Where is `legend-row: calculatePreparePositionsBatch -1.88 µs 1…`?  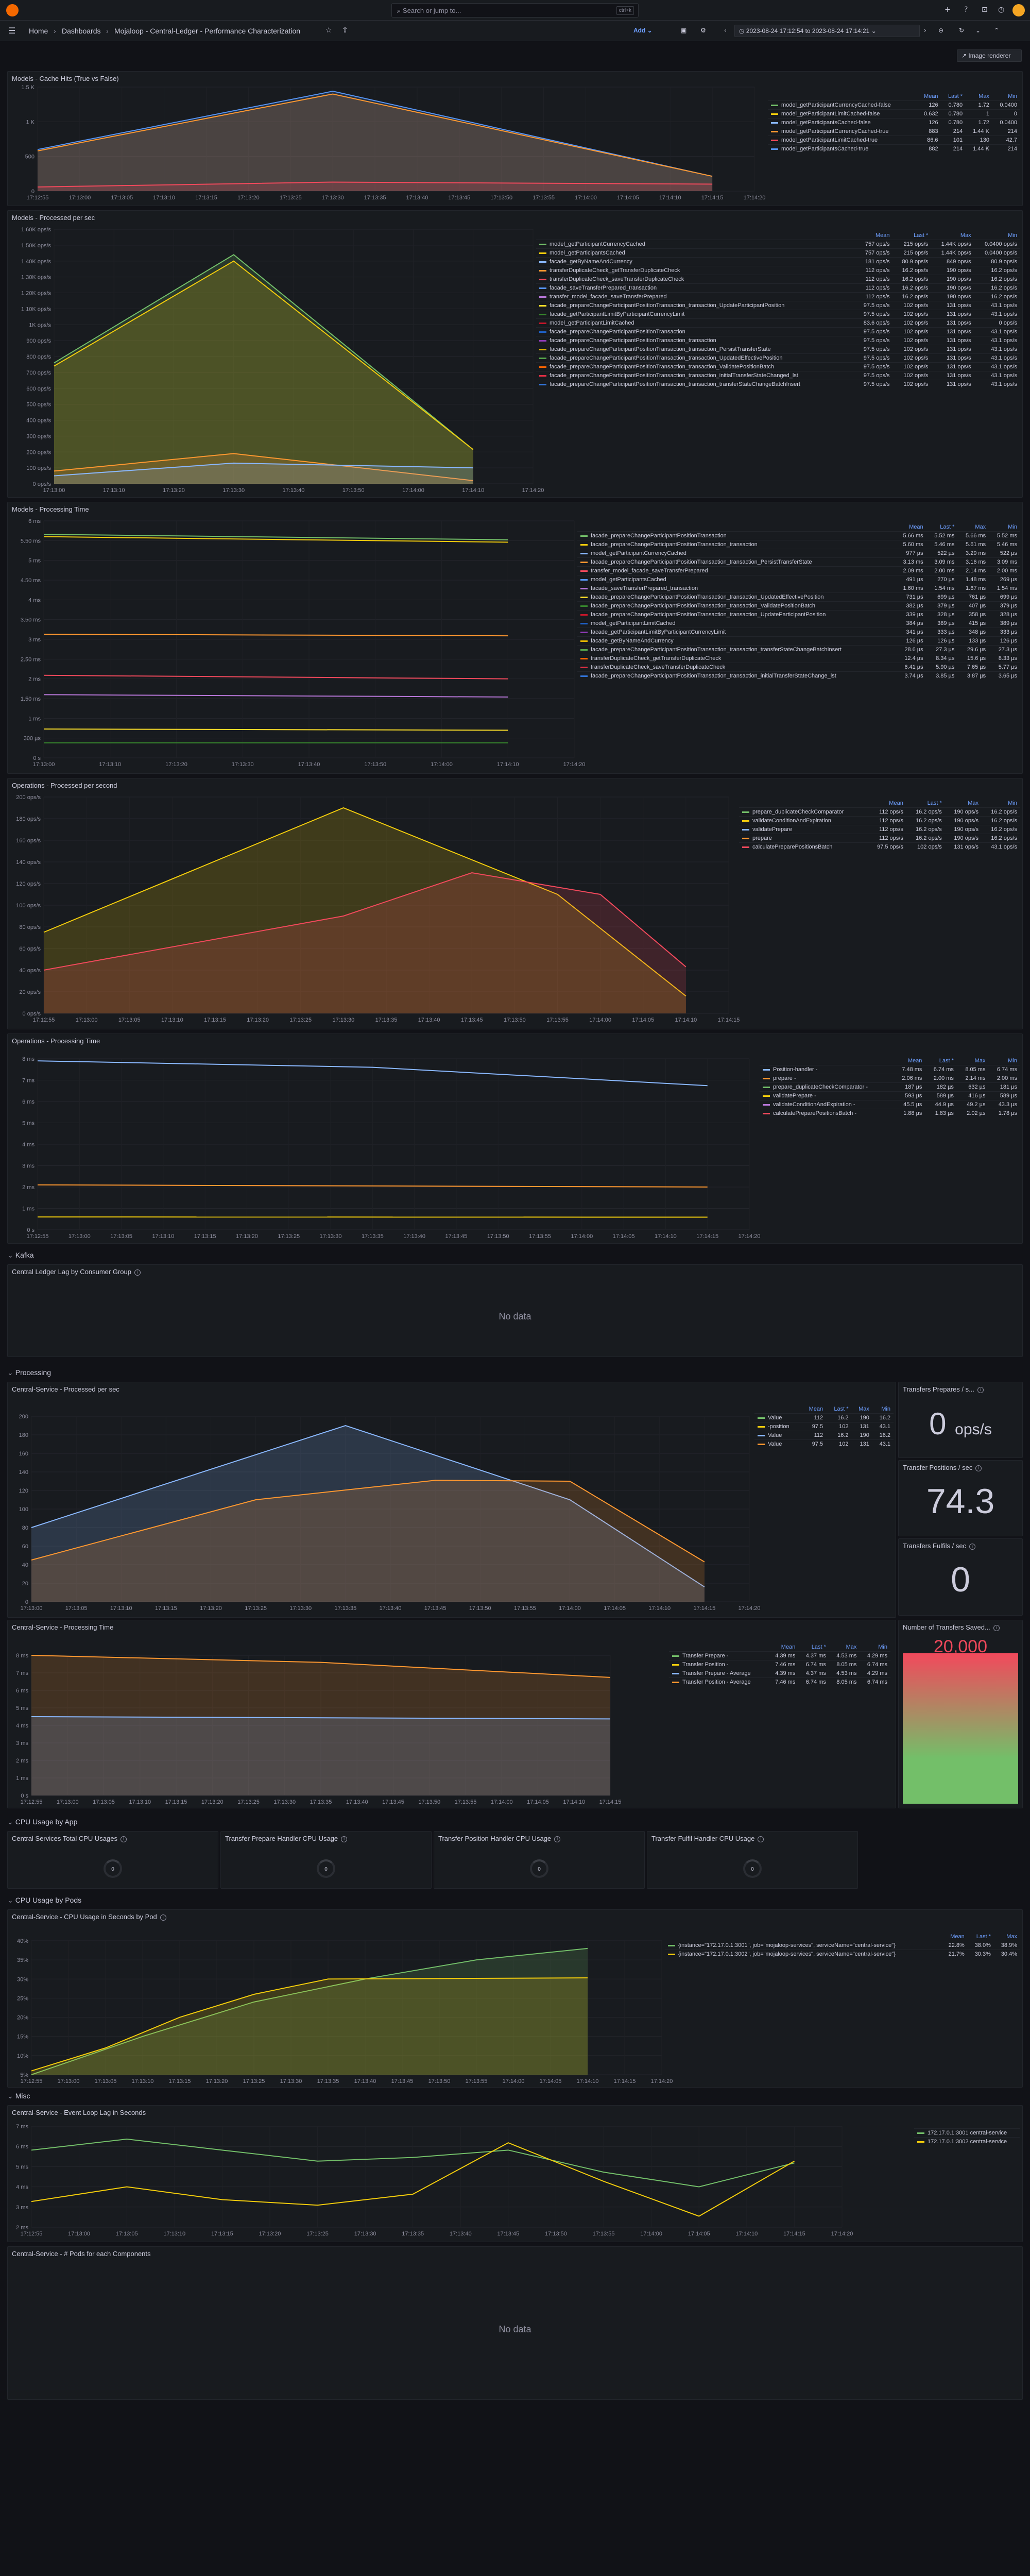
legend-row: calculatePreparePositionsBatch -1.88 µs 1… is located at coordinates (890, 1113).